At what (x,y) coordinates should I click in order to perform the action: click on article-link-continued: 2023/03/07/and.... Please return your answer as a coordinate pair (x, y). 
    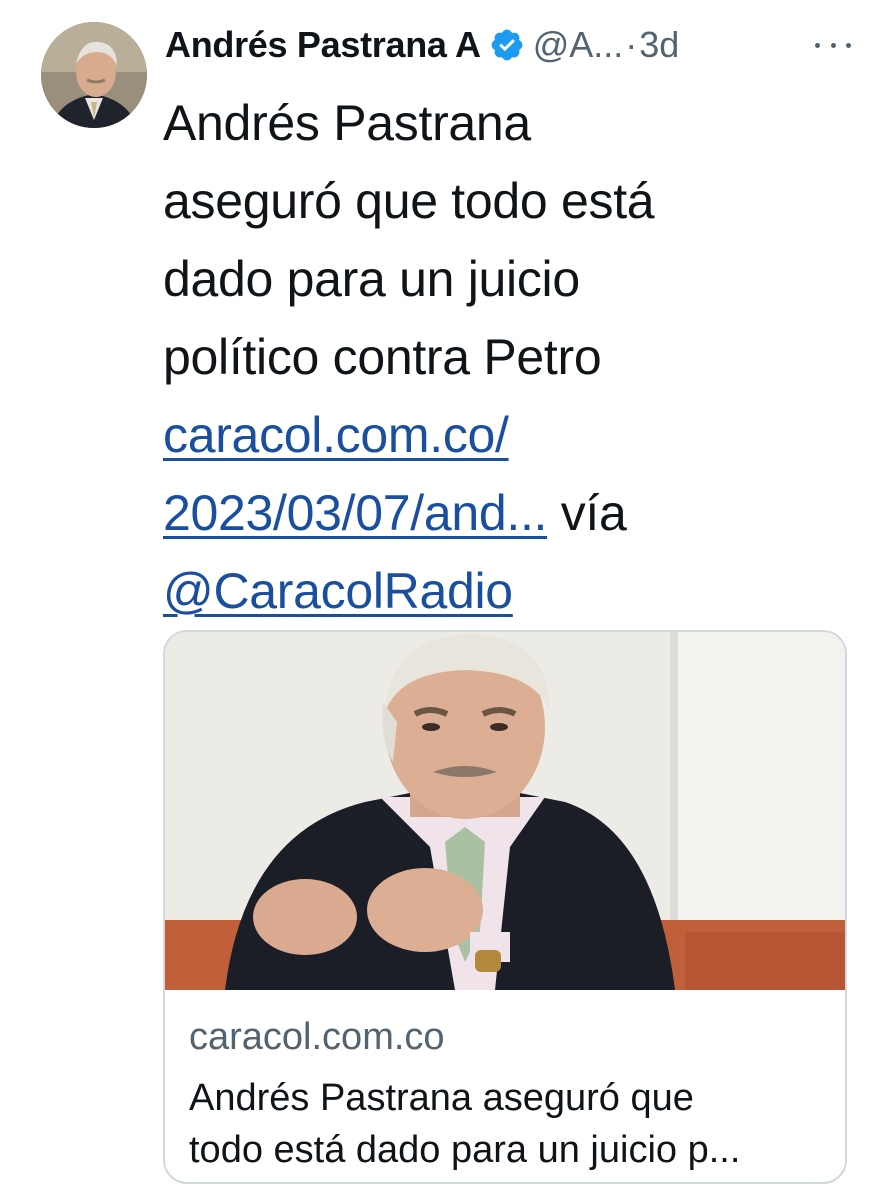
    Looking at the image, I should click on (355, 513).